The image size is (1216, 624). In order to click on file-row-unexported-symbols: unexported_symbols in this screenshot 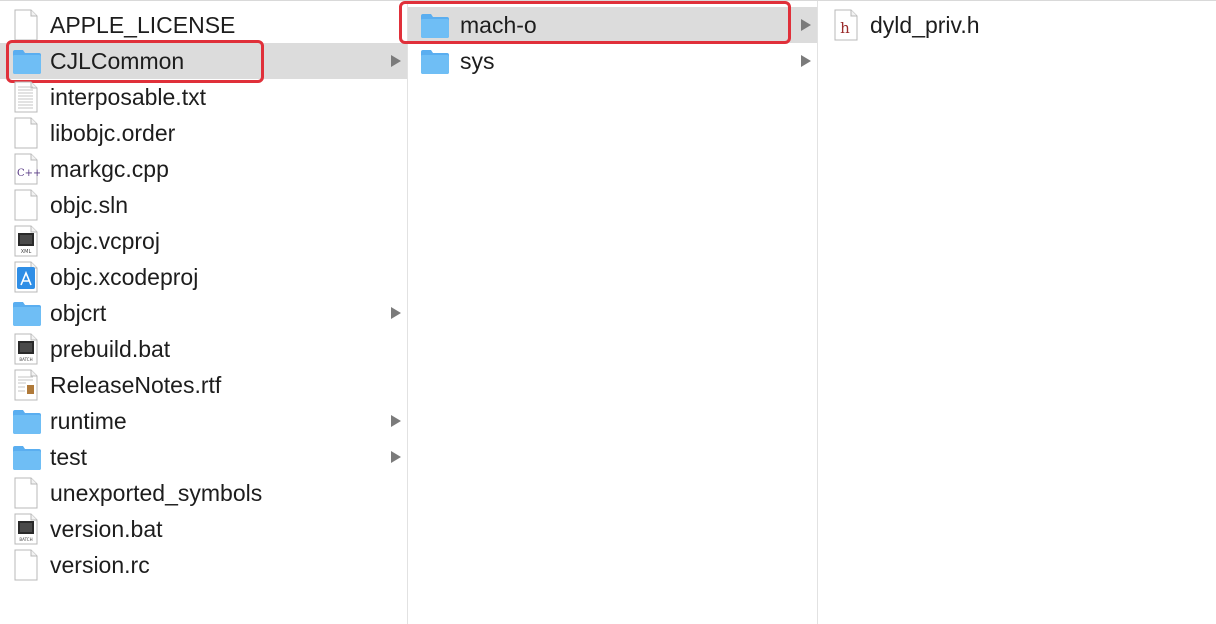, I will do `click(203, 493)`.